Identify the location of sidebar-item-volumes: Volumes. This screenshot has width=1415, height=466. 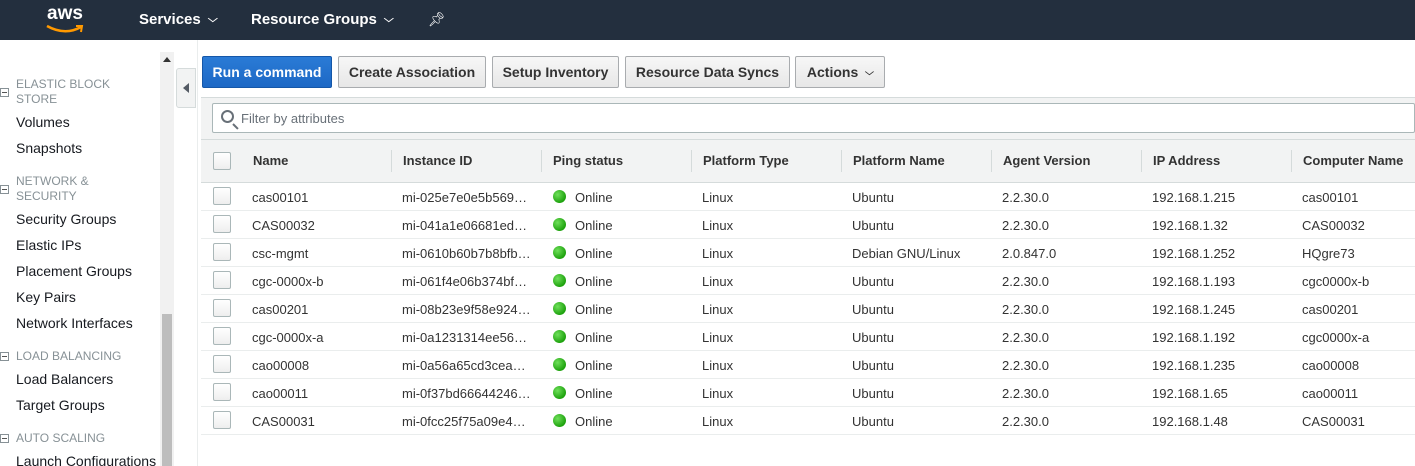
(43, 122).